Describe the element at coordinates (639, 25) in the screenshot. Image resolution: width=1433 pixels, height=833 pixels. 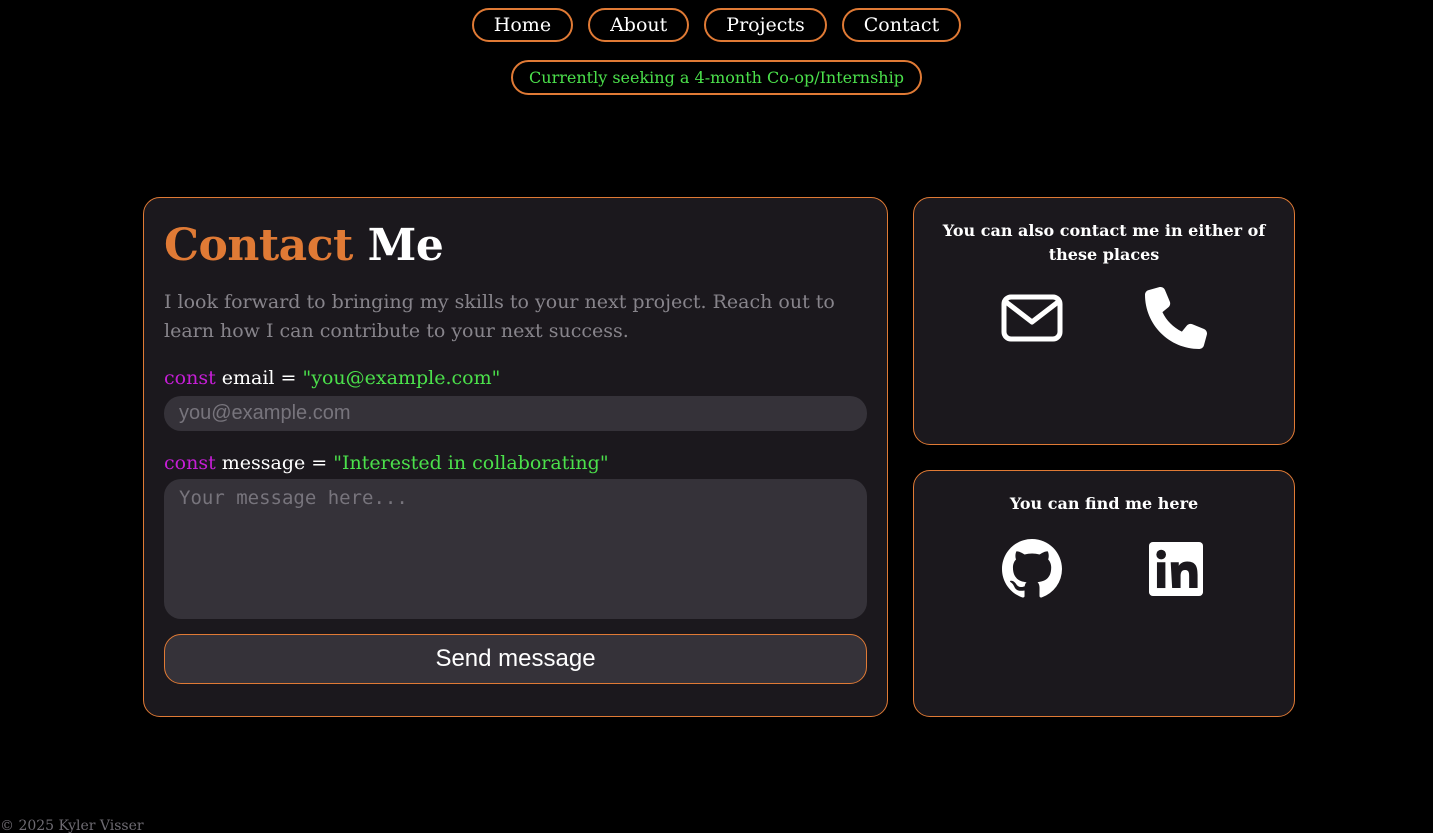
I see `nav-about-button: About` at that location.